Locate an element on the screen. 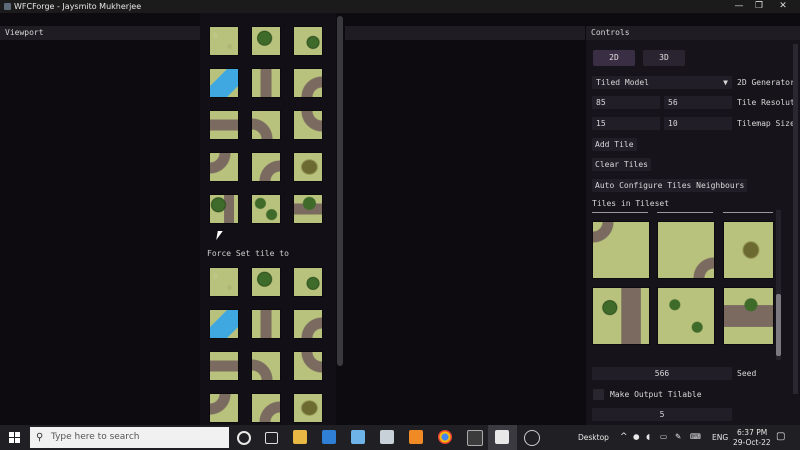 Image resolution: width=800 pixels, height=450 pixels. viewport-title: Viewport is located at coordinates (24, 32).